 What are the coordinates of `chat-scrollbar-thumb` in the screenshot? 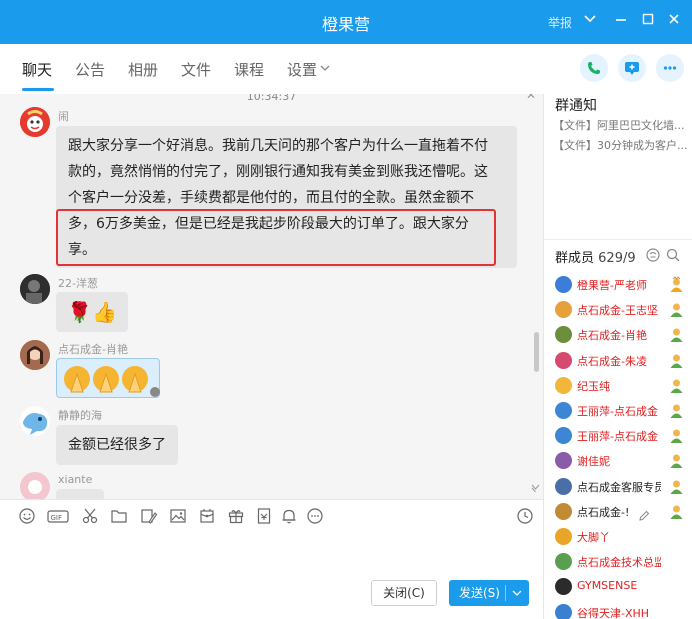 It's located at (536, 352).